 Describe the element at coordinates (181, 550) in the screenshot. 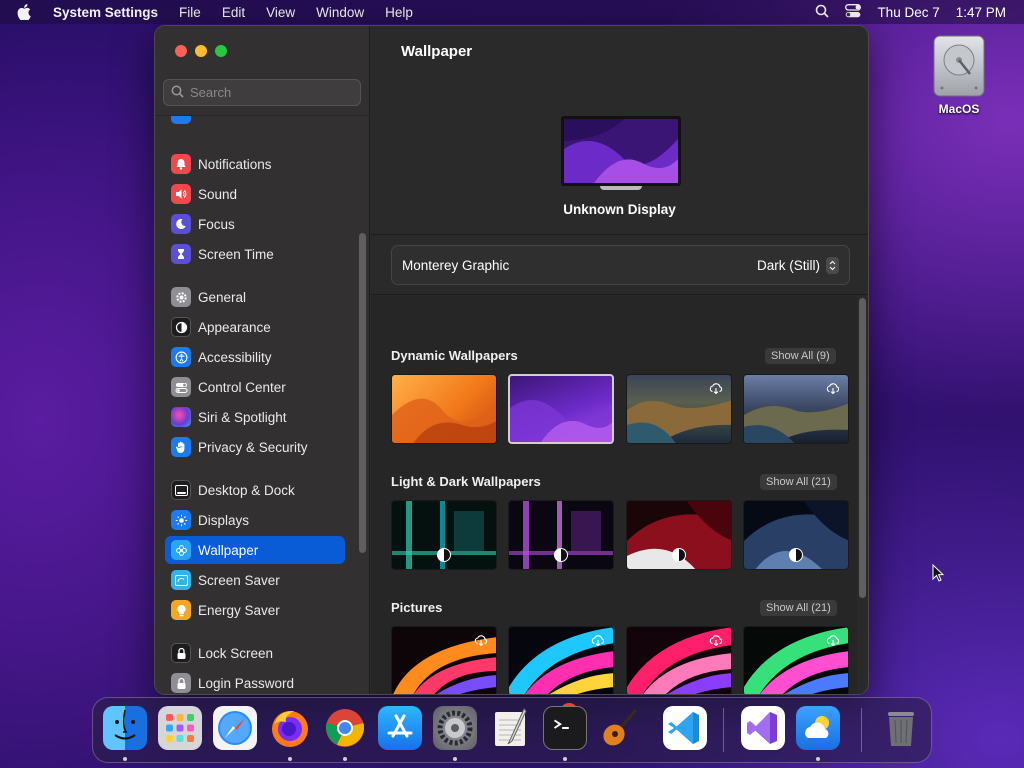

I see `flower-icon` at that location.